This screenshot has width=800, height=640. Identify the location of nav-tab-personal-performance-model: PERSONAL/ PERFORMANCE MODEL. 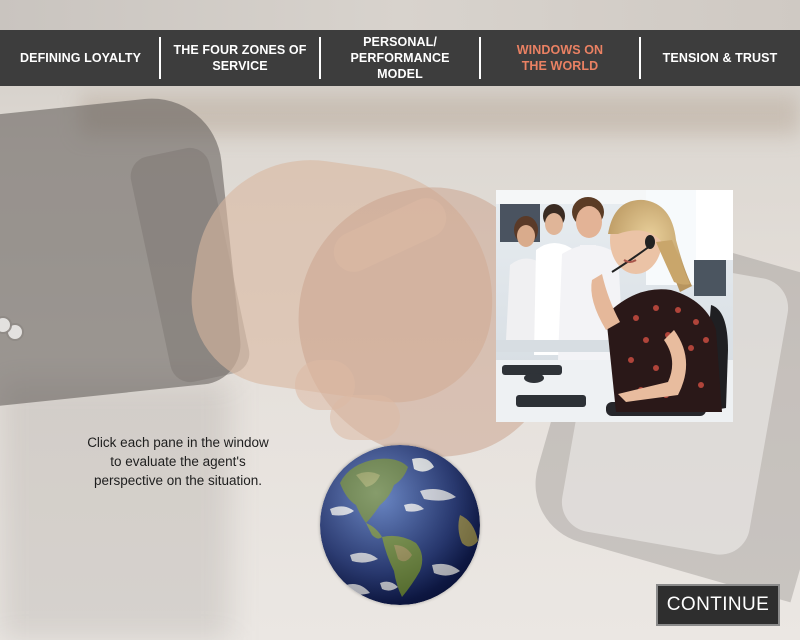
(400, 58).